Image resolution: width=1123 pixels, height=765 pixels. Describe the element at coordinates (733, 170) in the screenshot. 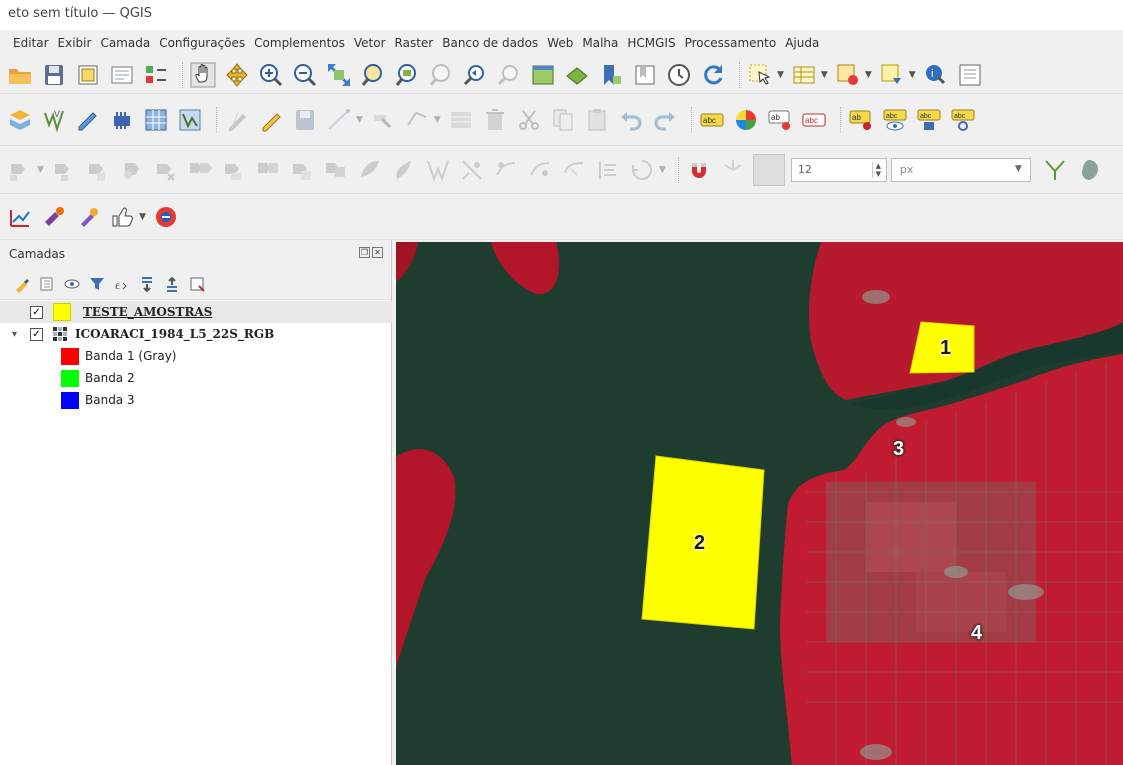

I see `snapping-options-icon` at that location.